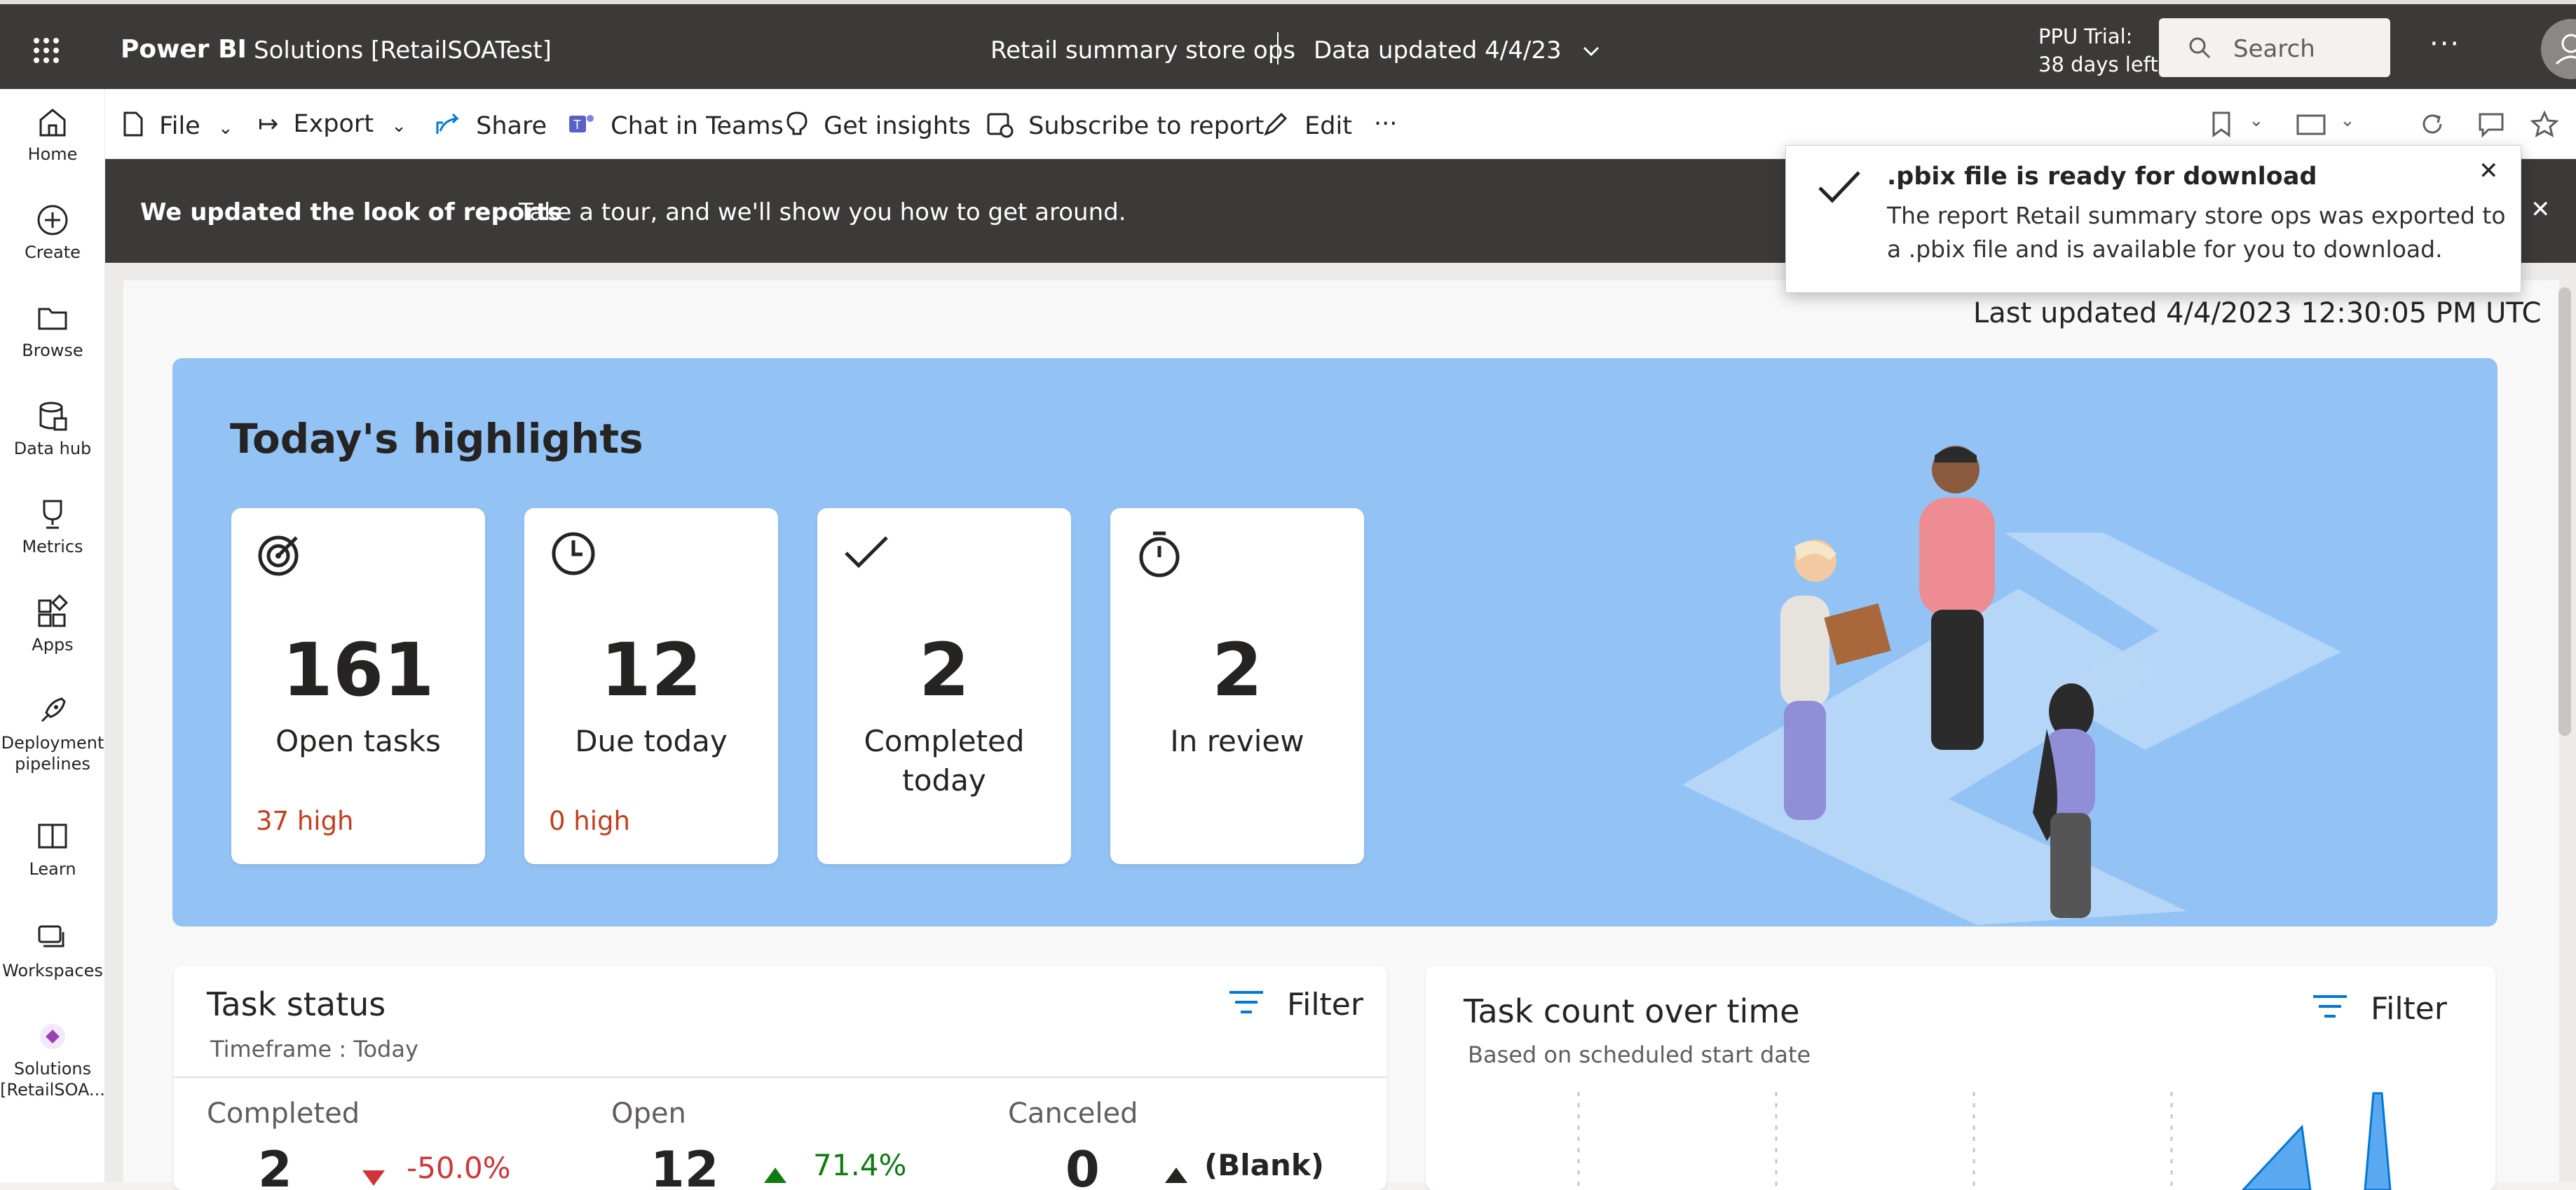 The width and height of the screenshot is (2576, 1190). What do you see at coordinates (179, 126) in the screenshot?
I see `file-label: File` at bounding box center [179, 126].